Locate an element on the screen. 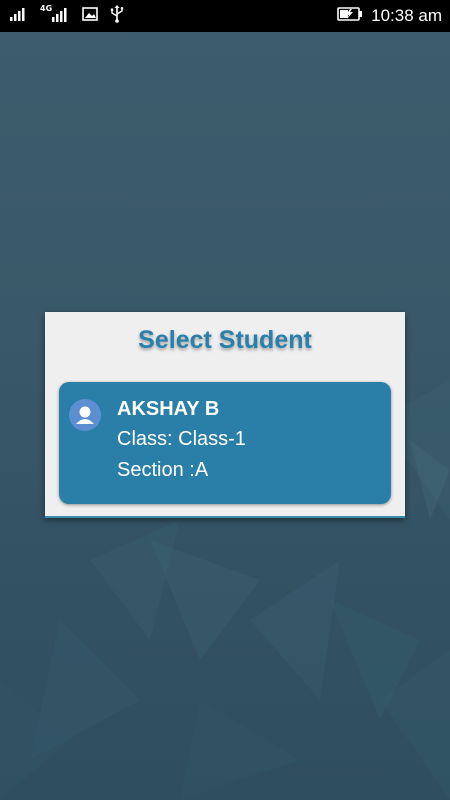 This screenshot has width=450, height=800. battery-charging-icon is located at coordinates (350, 16).